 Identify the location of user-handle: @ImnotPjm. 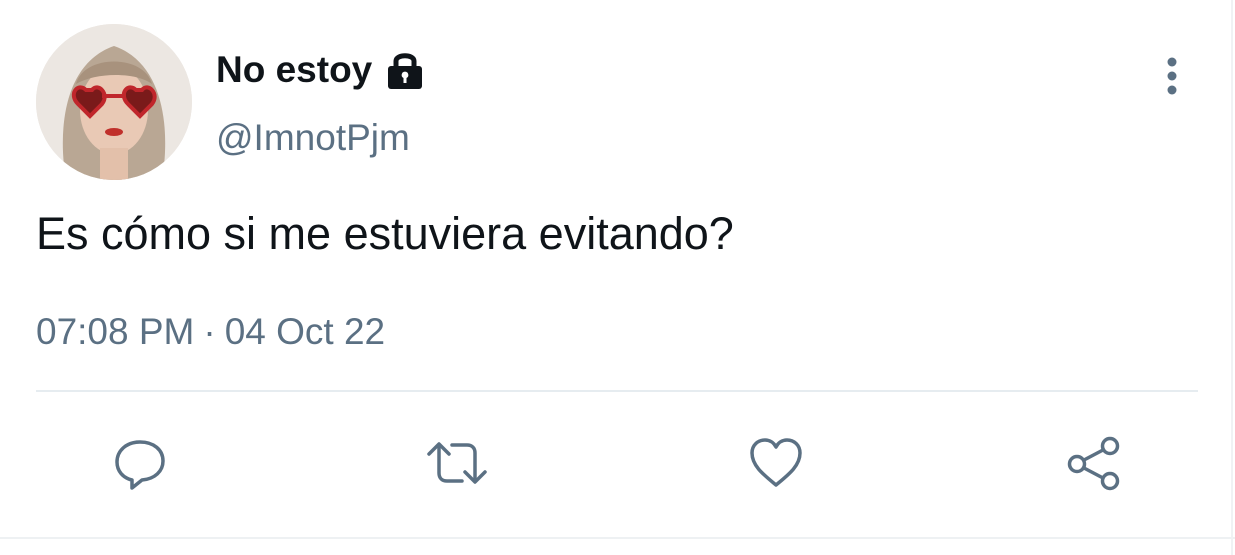
(313, 138).